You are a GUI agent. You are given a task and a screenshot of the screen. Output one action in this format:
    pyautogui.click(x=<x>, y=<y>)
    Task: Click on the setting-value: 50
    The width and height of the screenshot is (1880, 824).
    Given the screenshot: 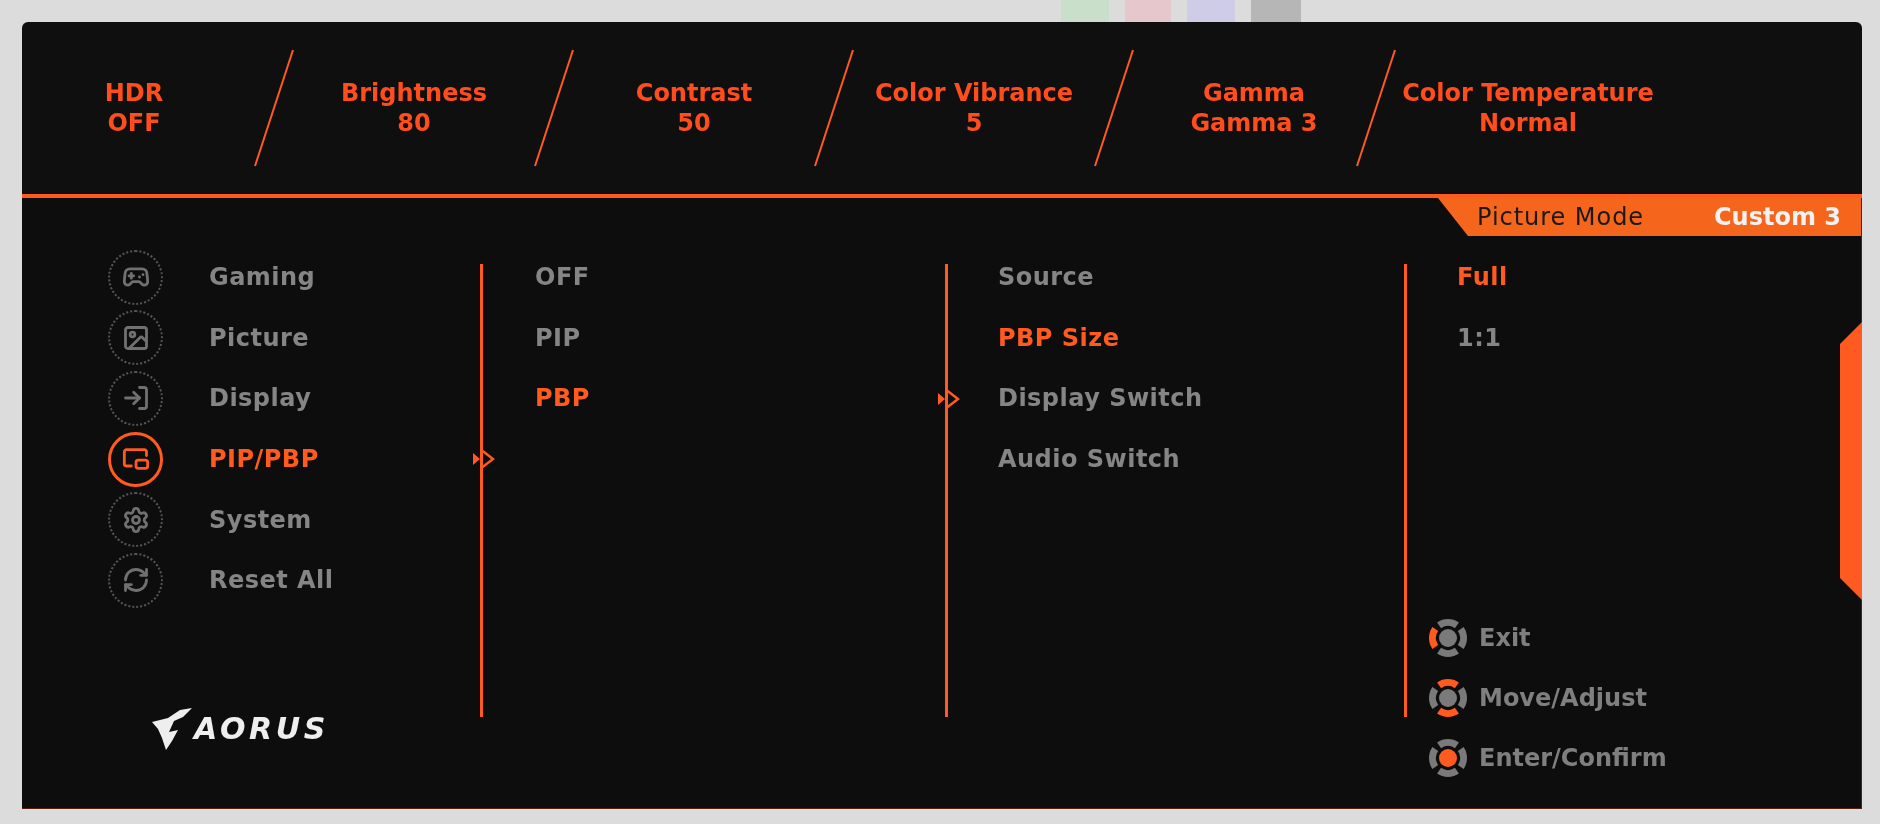 What is the action you would take?
    pyautogui.click(x=694, y=123)
    